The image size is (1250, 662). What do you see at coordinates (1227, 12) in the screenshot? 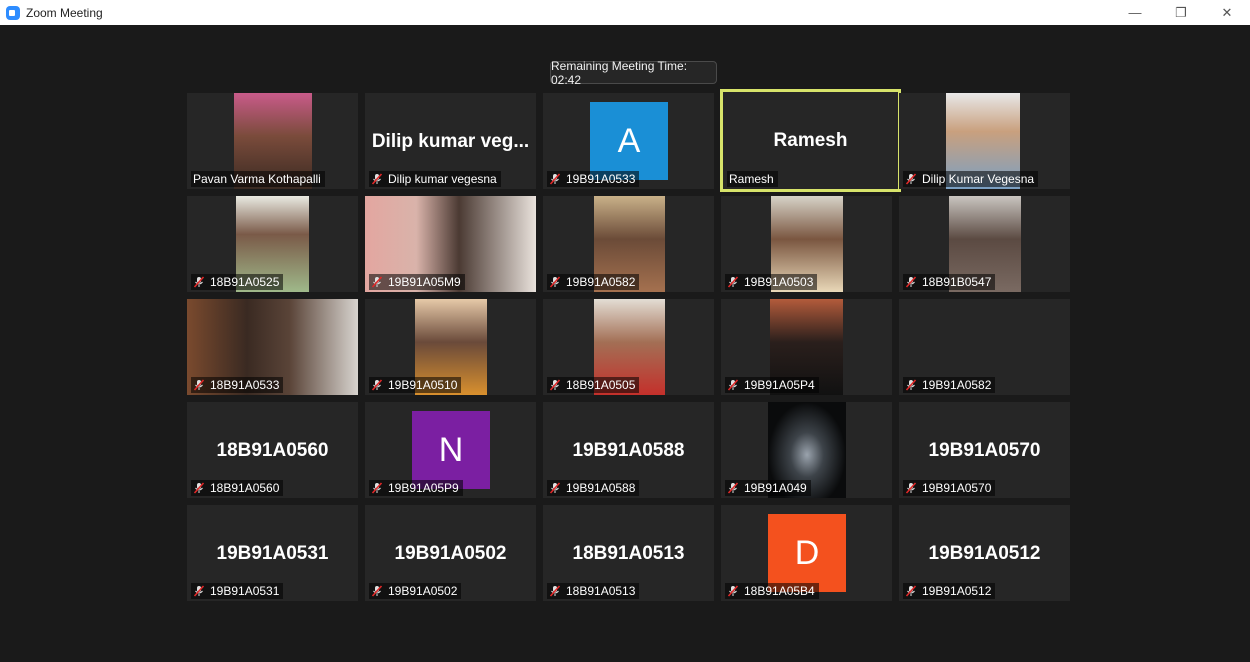
I see `close-button: ✕` at bounding box center [1227, 12].